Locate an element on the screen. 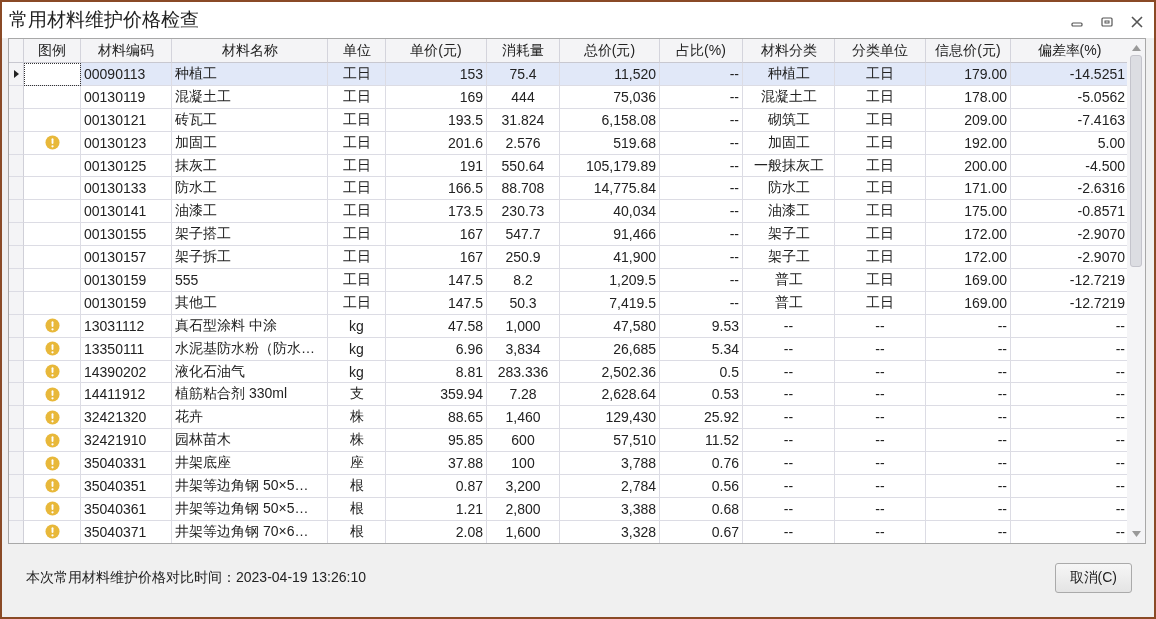  table-cell: 2,628.64 is located at coordinates (610, 395).